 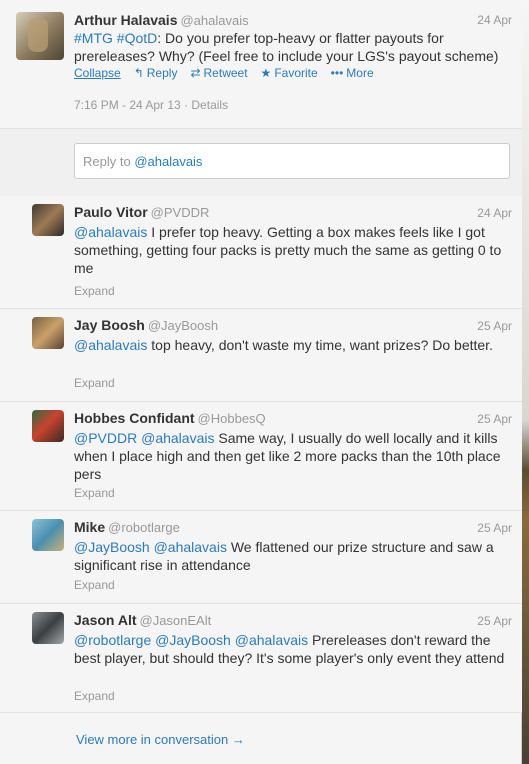 What do you see at coordinates (97, 73) in the screenshot?
I see `collapse-link: Collapse` at bounding box center [97, 73].